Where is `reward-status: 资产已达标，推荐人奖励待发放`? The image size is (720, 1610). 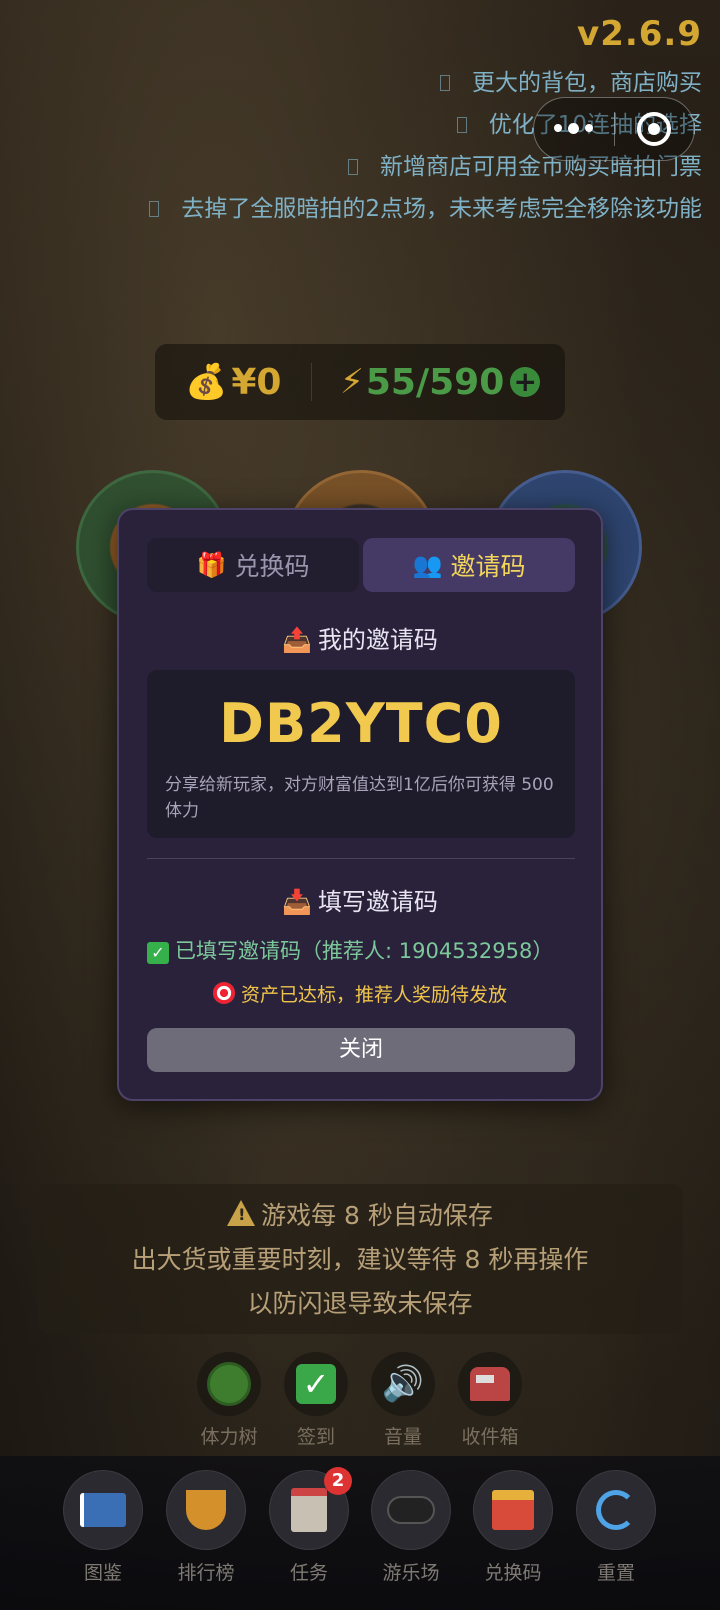
reward-status: 资产已达标，推荐人奖励待发放 is located at coordinates (360, 993).